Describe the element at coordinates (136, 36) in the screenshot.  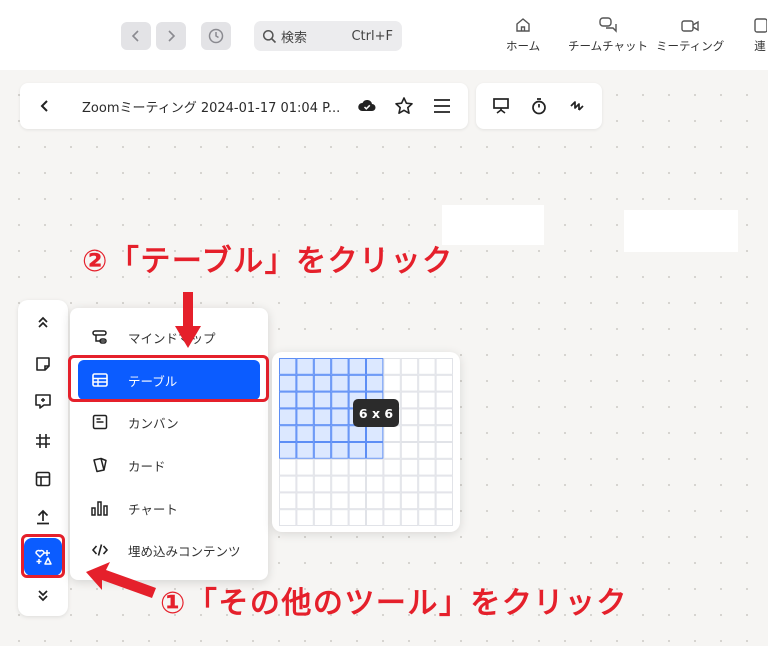
I see `back-button` at that location.